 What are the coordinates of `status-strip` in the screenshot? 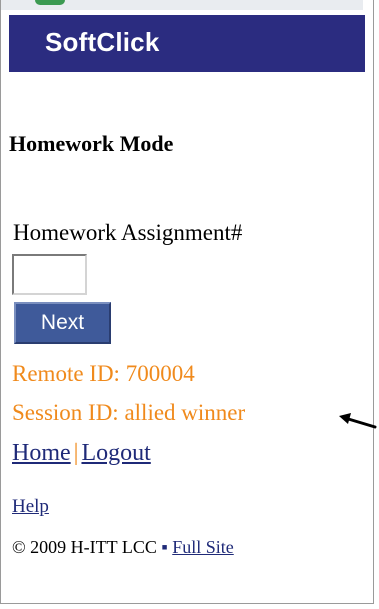 It's located at (182, 5).